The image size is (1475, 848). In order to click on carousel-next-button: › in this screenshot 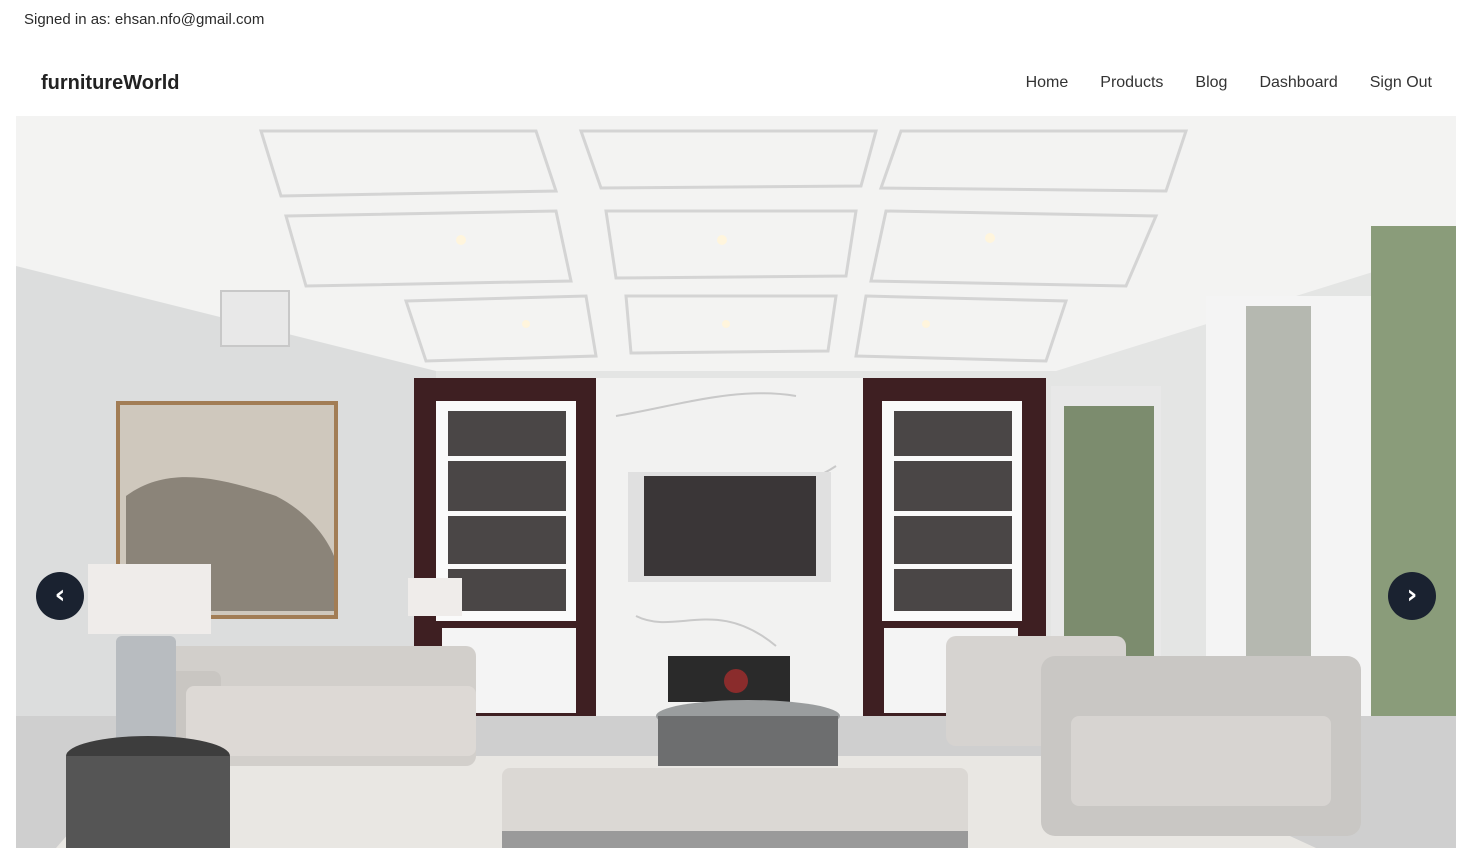, I will do `click(1412, 596)`.